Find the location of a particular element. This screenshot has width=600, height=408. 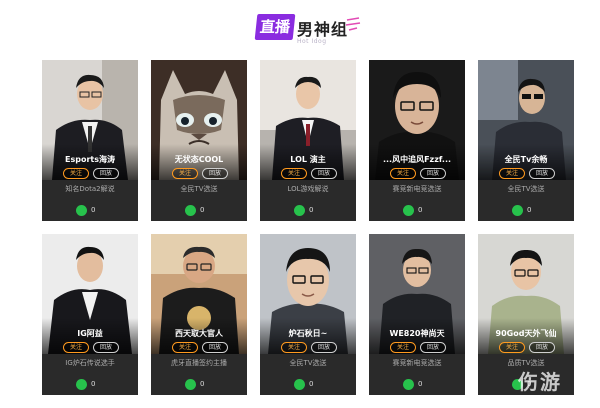

streamer-name: 90God天外飞仙 is located at coordinates (526, 333).